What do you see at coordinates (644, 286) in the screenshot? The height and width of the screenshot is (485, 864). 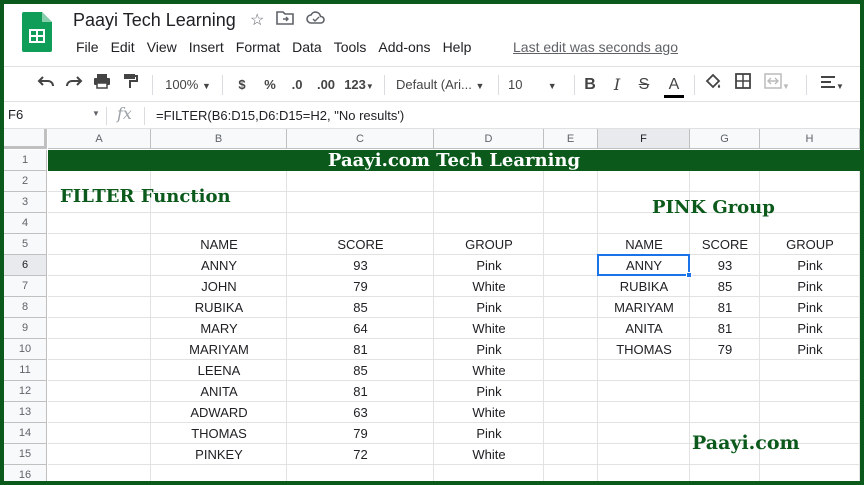 I see `result-name-cell: RUBIKA` at bounding box center [644, 286].